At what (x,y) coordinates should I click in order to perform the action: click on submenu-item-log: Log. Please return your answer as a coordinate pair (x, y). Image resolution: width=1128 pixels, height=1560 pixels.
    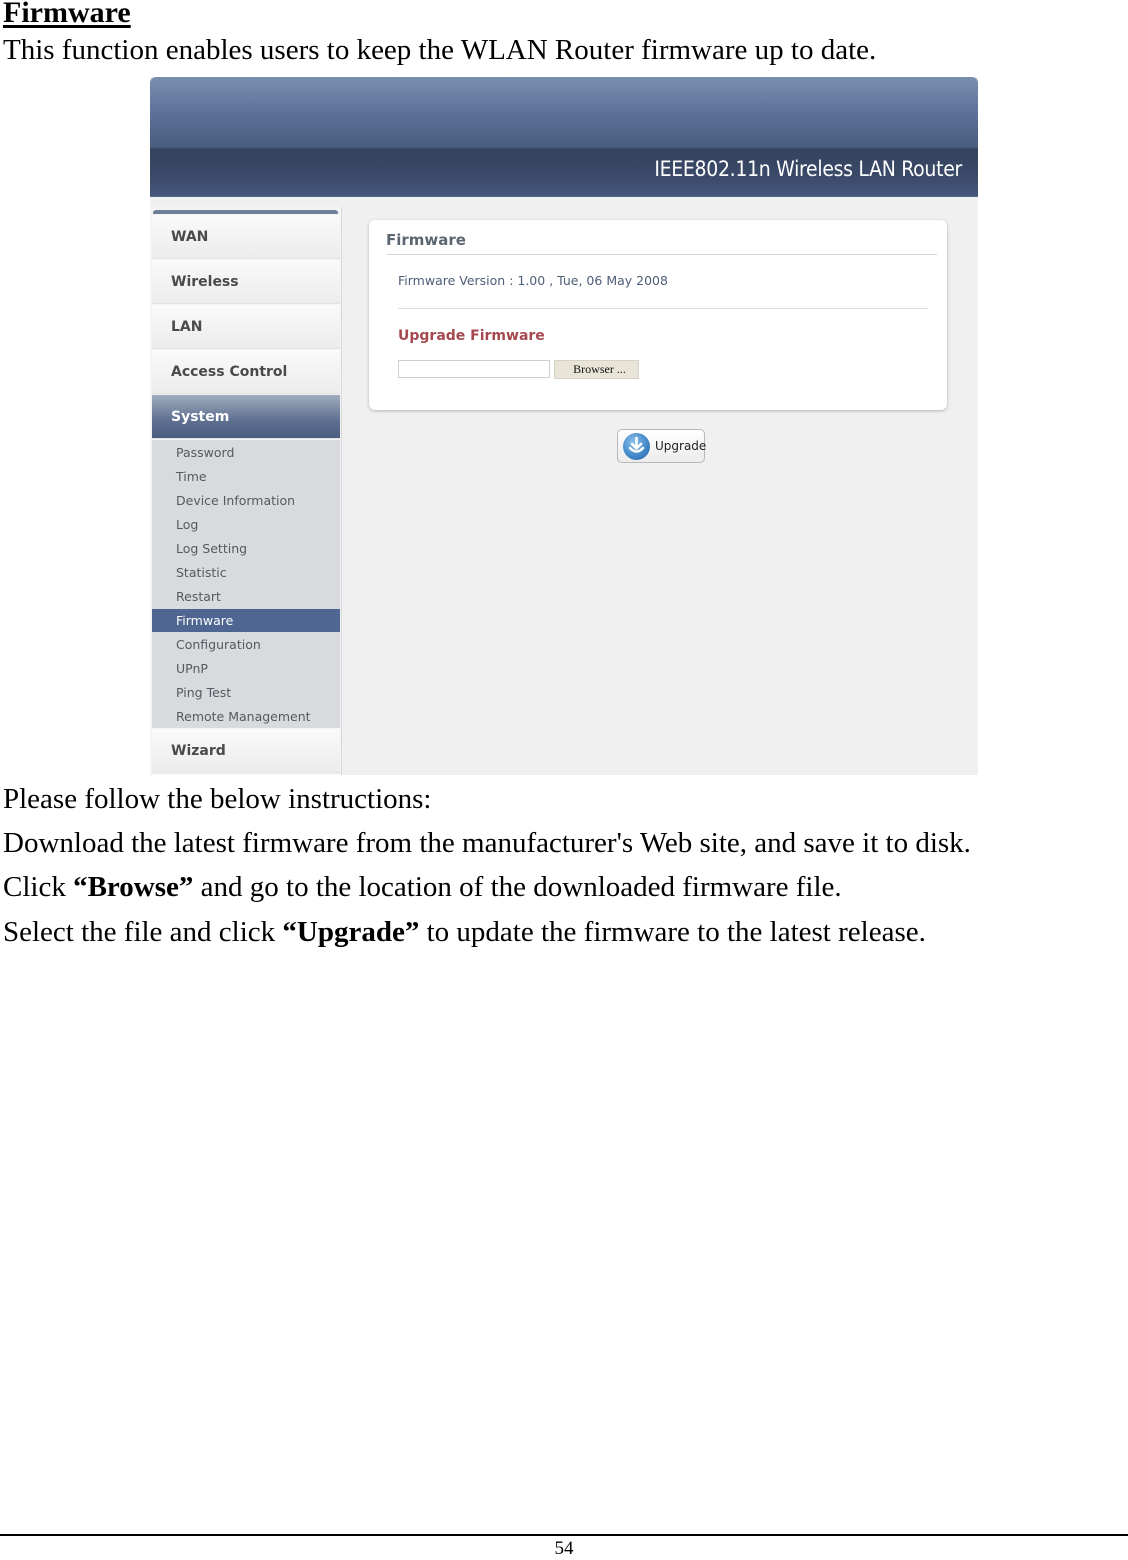
    Looking at the image, I should click on (246, 524).